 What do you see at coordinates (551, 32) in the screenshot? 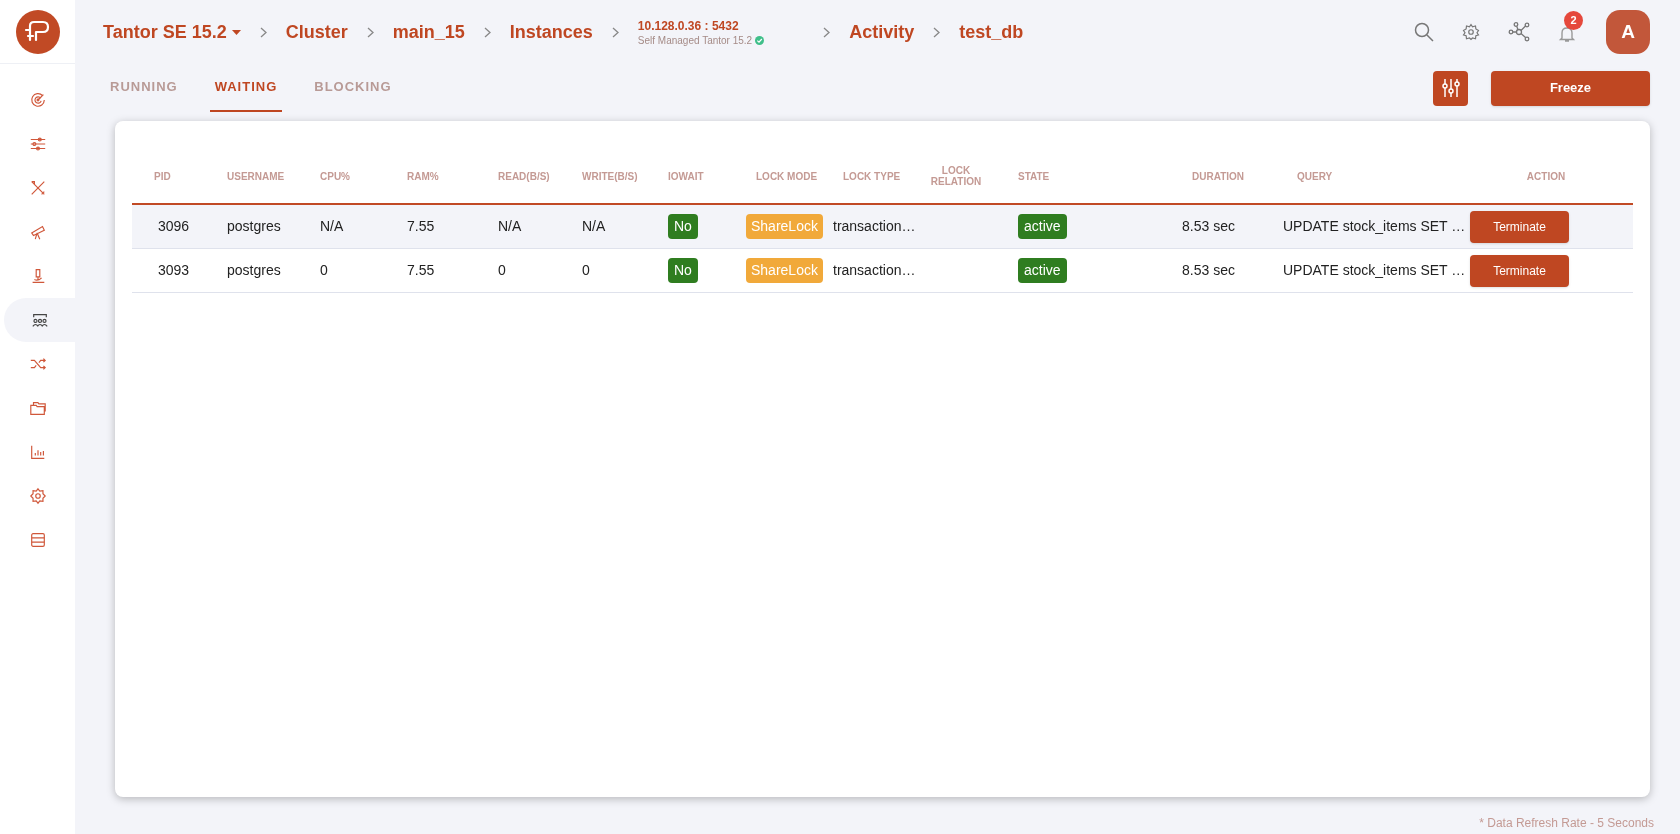
I see `breadcrumb-link: Instances` at bounding box center [551, 32].